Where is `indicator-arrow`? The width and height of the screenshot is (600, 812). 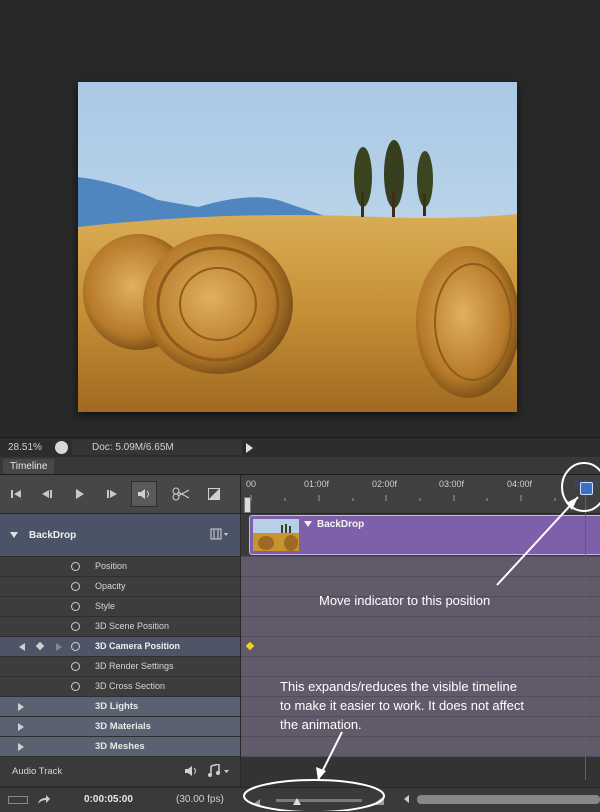
indicator-arrow is located at coordinates (537, 541).